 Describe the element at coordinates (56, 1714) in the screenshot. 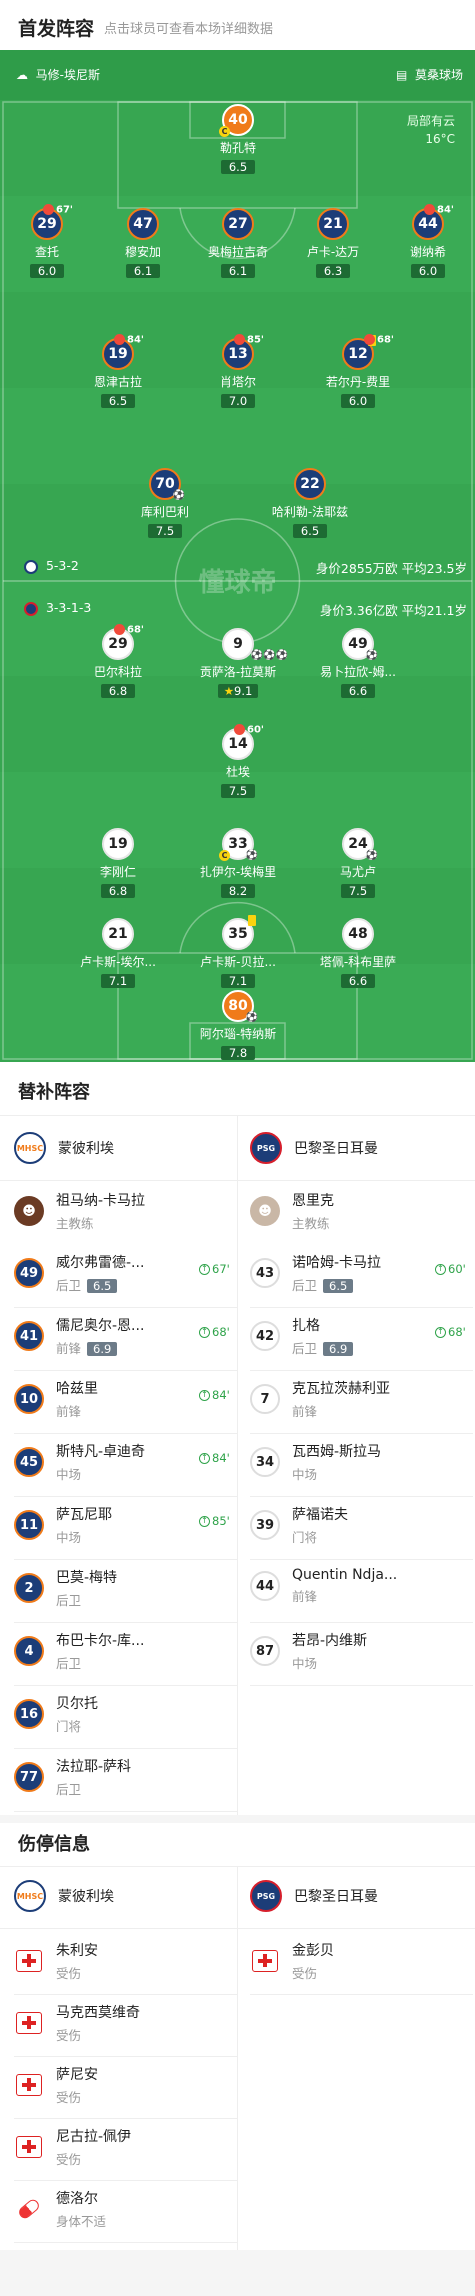

I see `sub-player-home: 16 贝尔托 门将` at that location.